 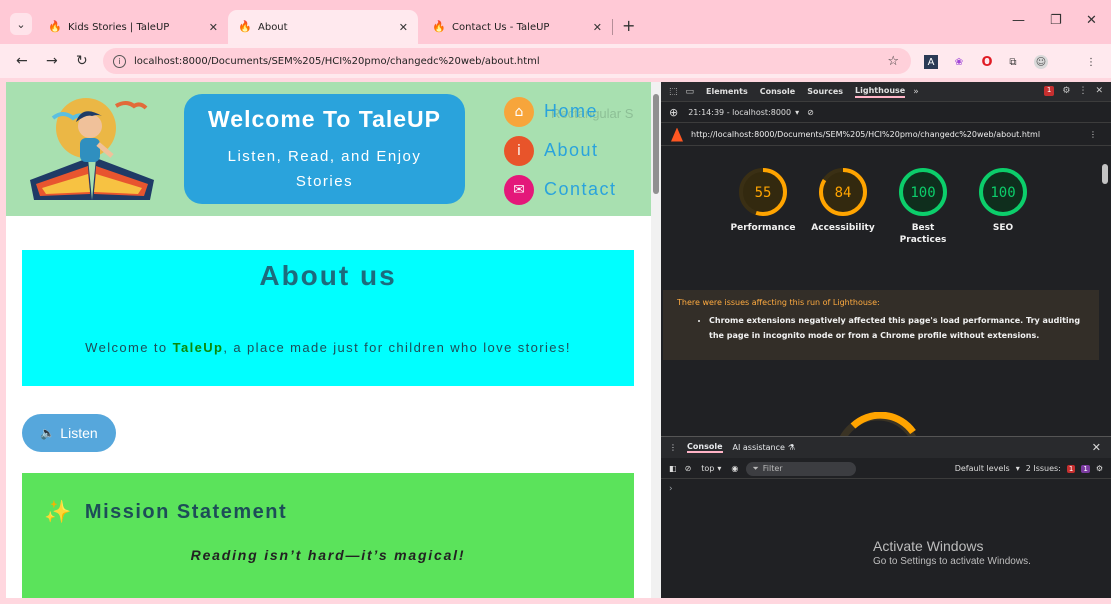 What do you see at coordinates (1099, 468) in the screenshot?
I see `console-settings-gear-icon: ⚙` at bounding box center [1099, 468].